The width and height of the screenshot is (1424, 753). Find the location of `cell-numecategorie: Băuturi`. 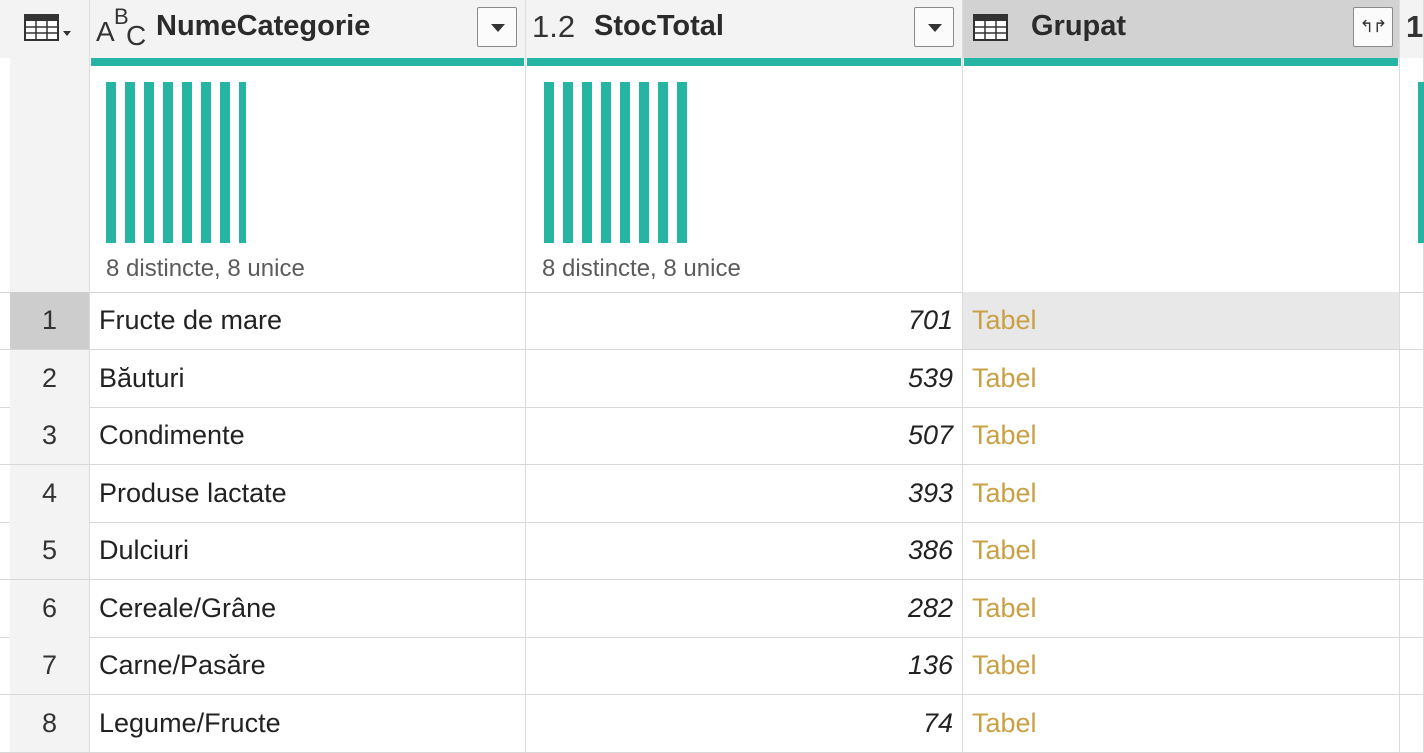

cell-numecategorie: Băuturi is located at coordinates (308, 378).